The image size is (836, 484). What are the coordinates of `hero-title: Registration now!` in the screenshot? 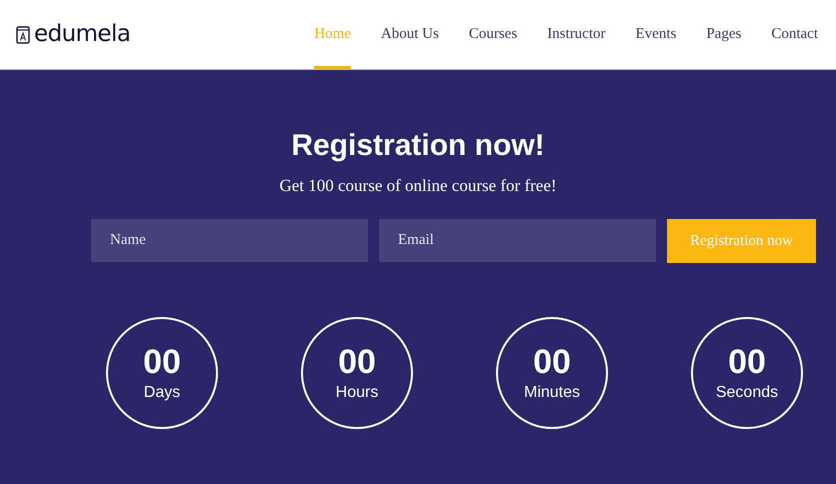 It's located at (418, 146).